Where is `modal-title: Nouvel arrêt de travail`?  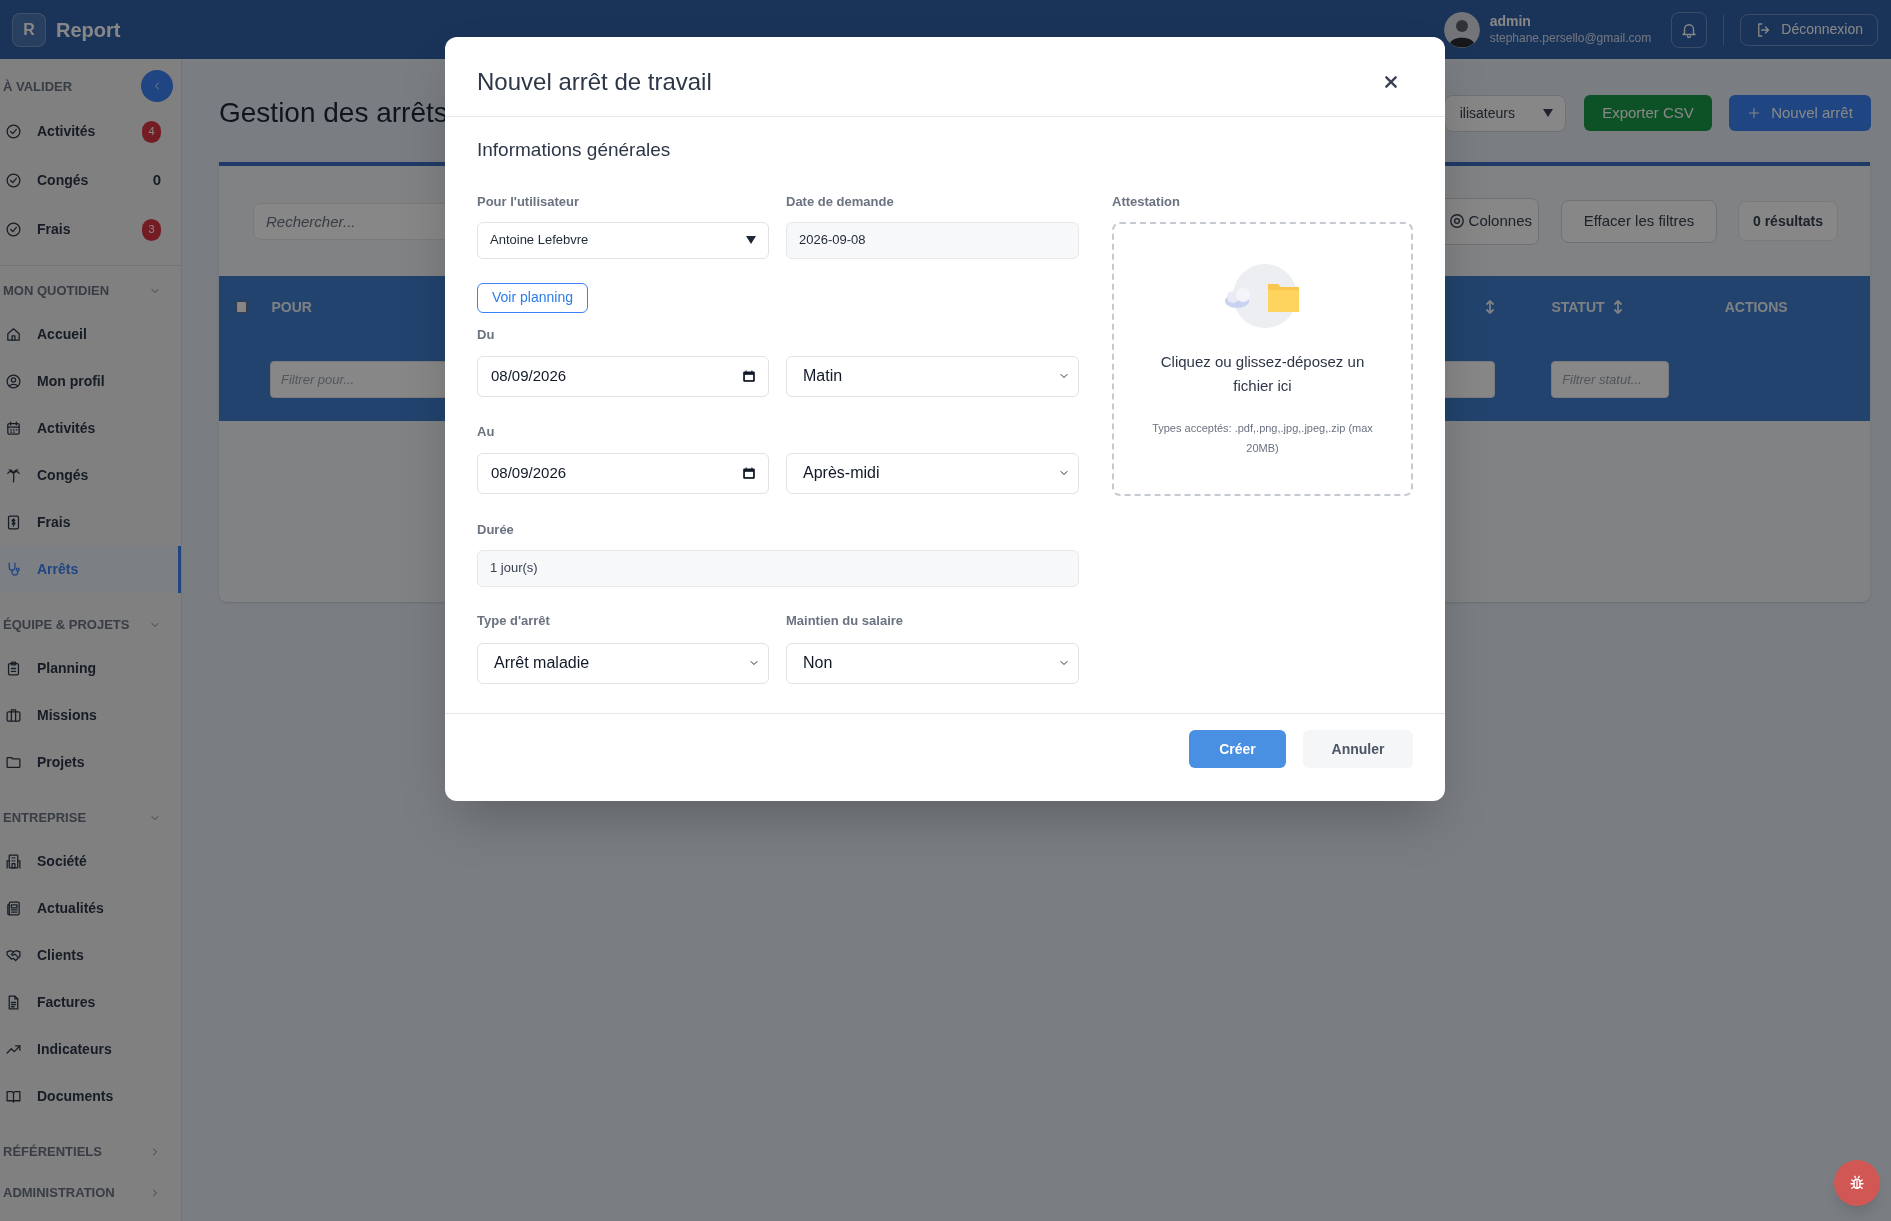
modal-title: Nouvel arrêt de travail is located at coordinates (595, 81).